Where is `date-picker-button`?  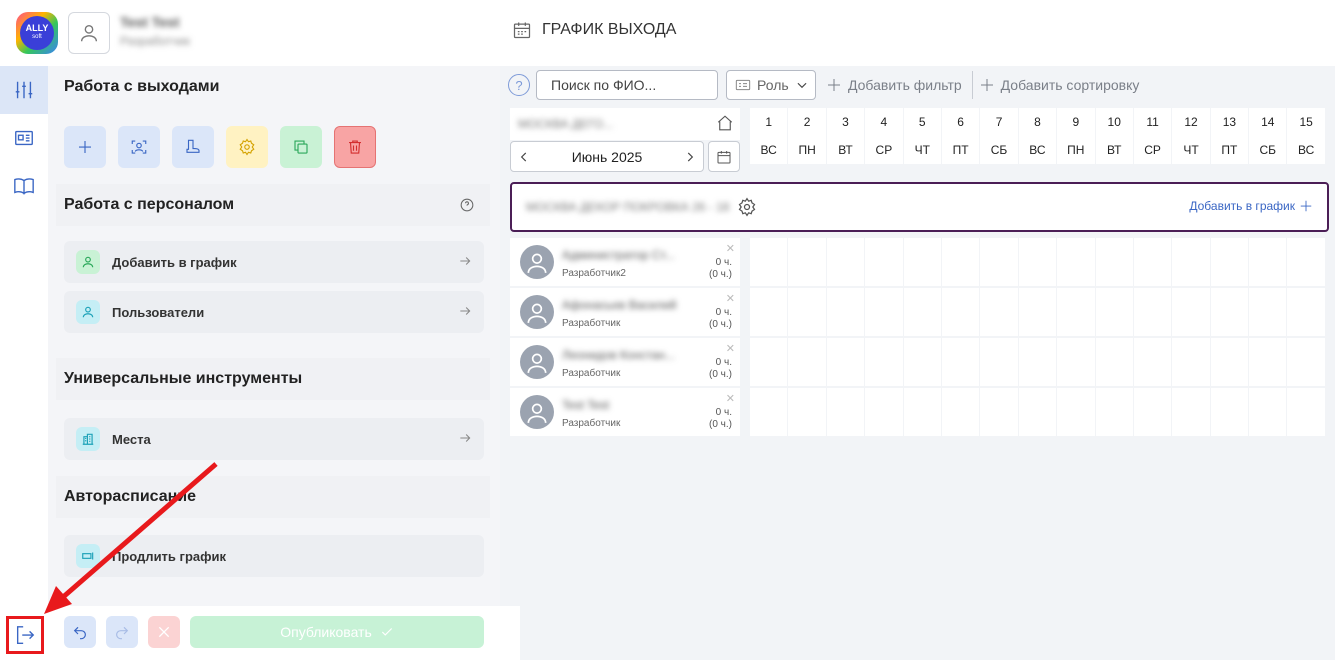 date-picker-button is located at coordinates (724, 156).